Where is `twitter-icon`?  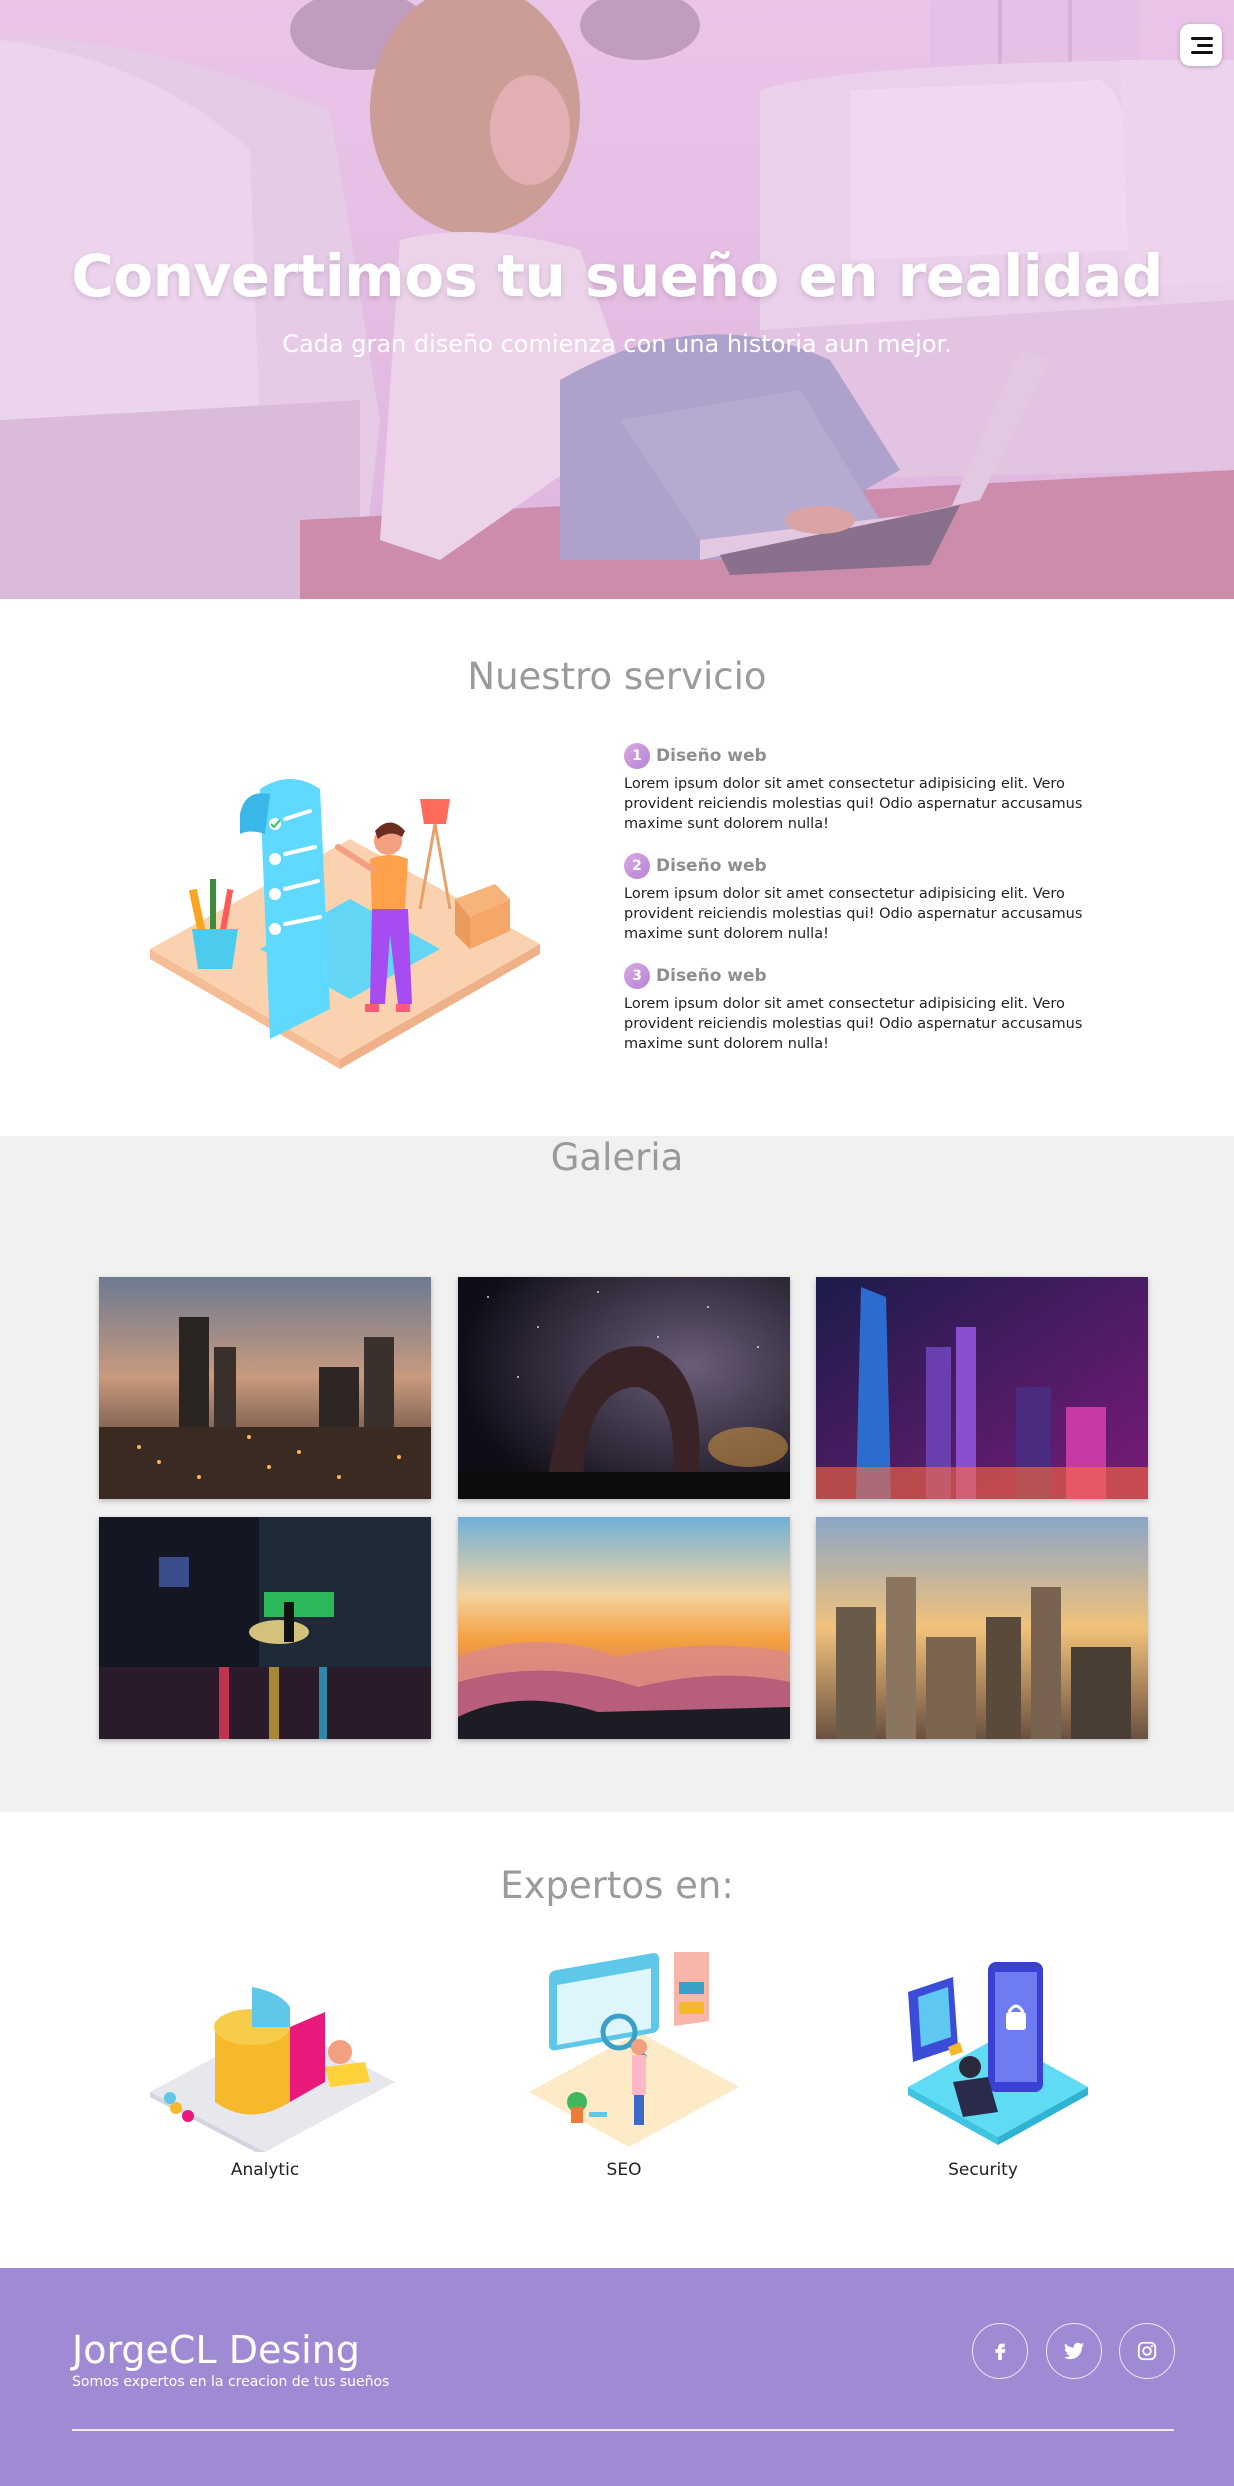
twitter-icon is located at coordinates (1074, 2351).